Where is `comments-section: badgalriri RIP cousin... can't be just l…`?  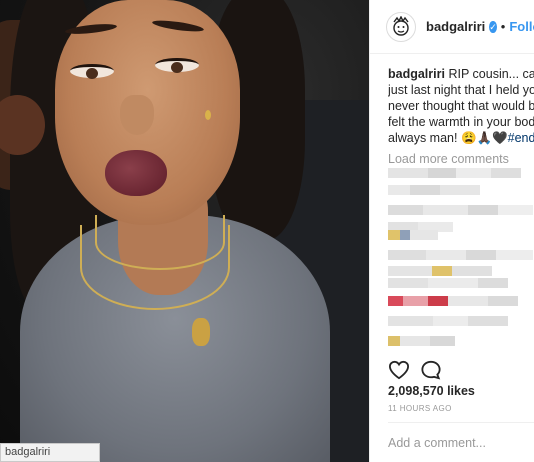 comments-section: badgalriri RIP cousin... can't be just l… is located at coordinates (461, 116).